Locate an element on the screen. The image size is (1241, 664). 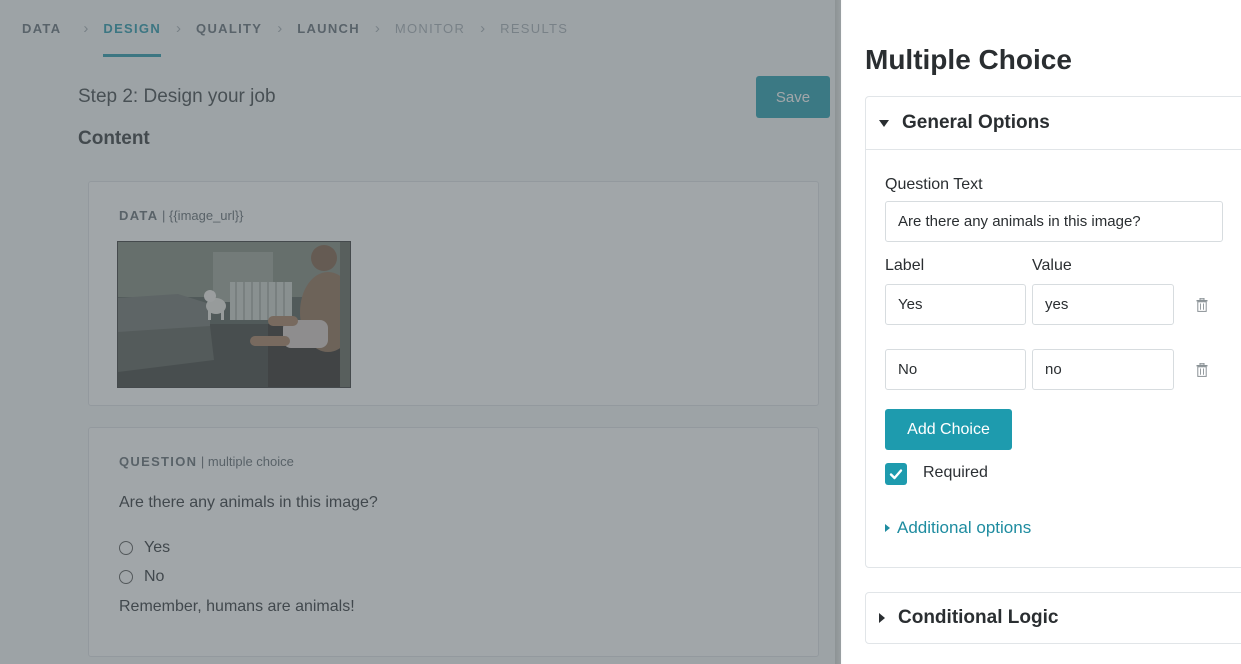
required-checkbox is located at coordinates (896, 474).